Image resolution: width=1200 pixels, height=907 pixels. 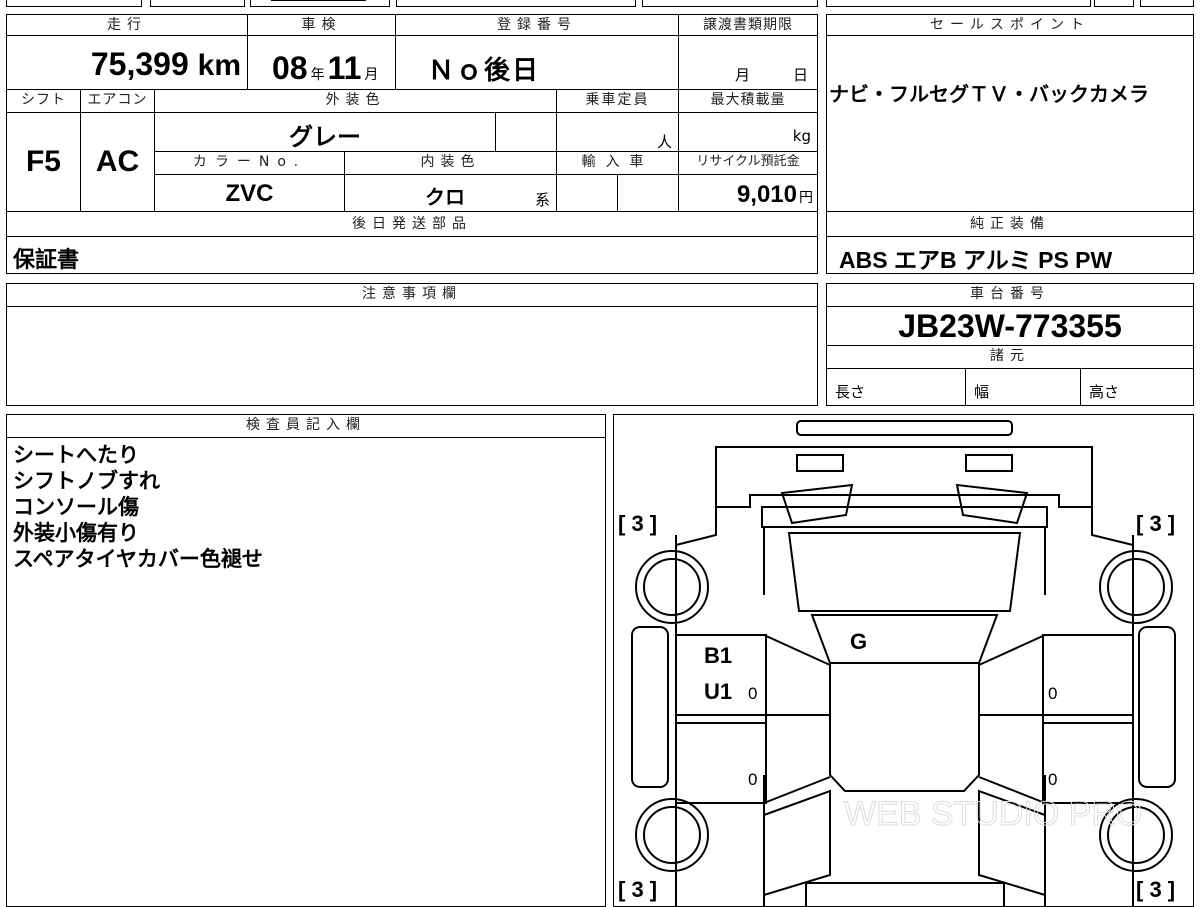 I want to click on inspector-line: シフトノブすれ, so click(x=86, y=481).